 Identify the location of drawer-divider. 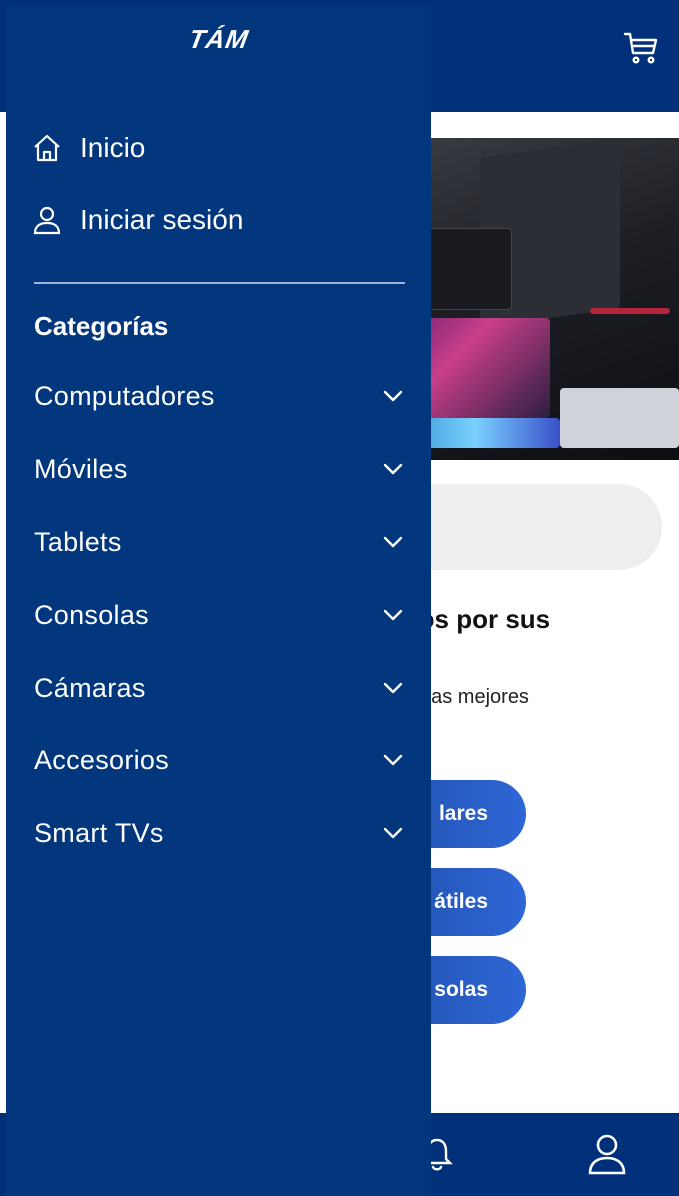
(219, 283).